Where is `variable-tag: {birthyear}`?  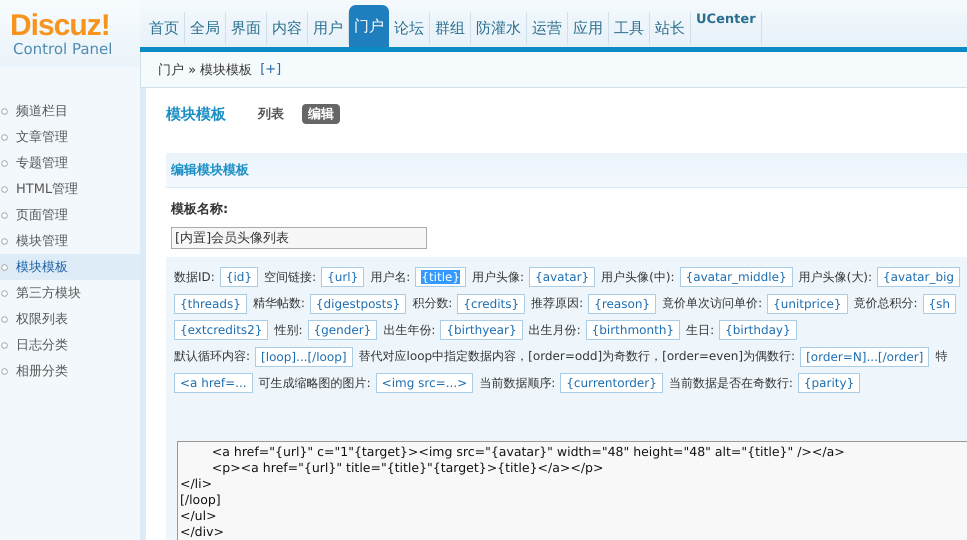
variable-tag: {birthyear} is located at coordinates (481, 330).